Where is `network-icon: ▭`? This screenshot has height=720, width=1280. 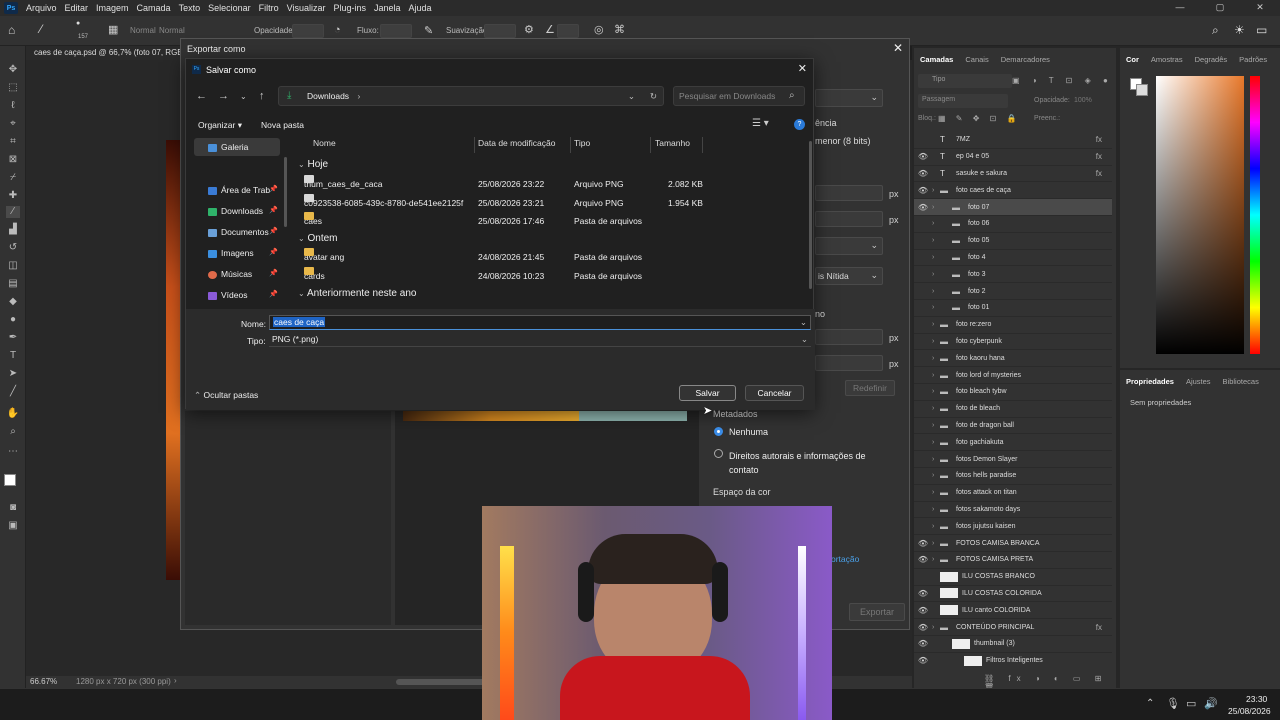 network-icon: ▭ is located at coordinates (1191, 703).